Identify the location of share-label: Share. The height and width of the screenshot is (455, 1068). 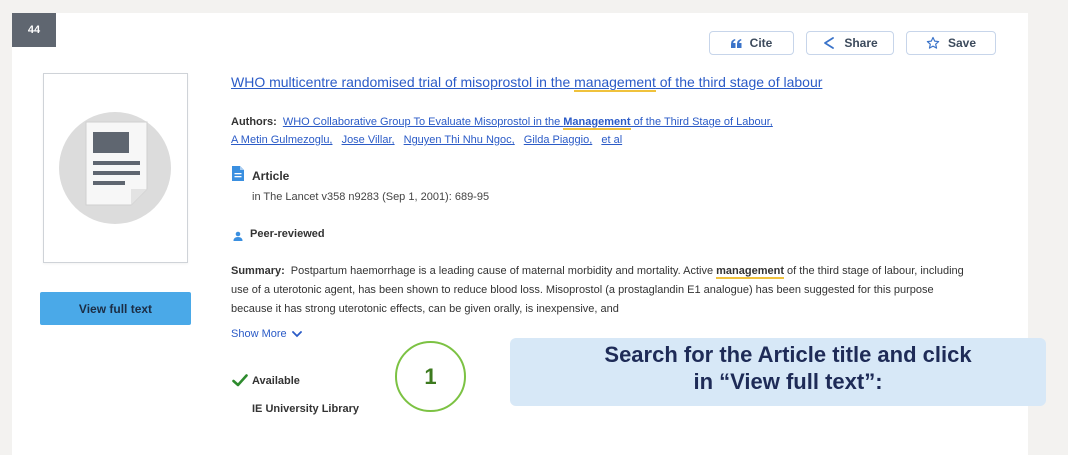
(861, 43).